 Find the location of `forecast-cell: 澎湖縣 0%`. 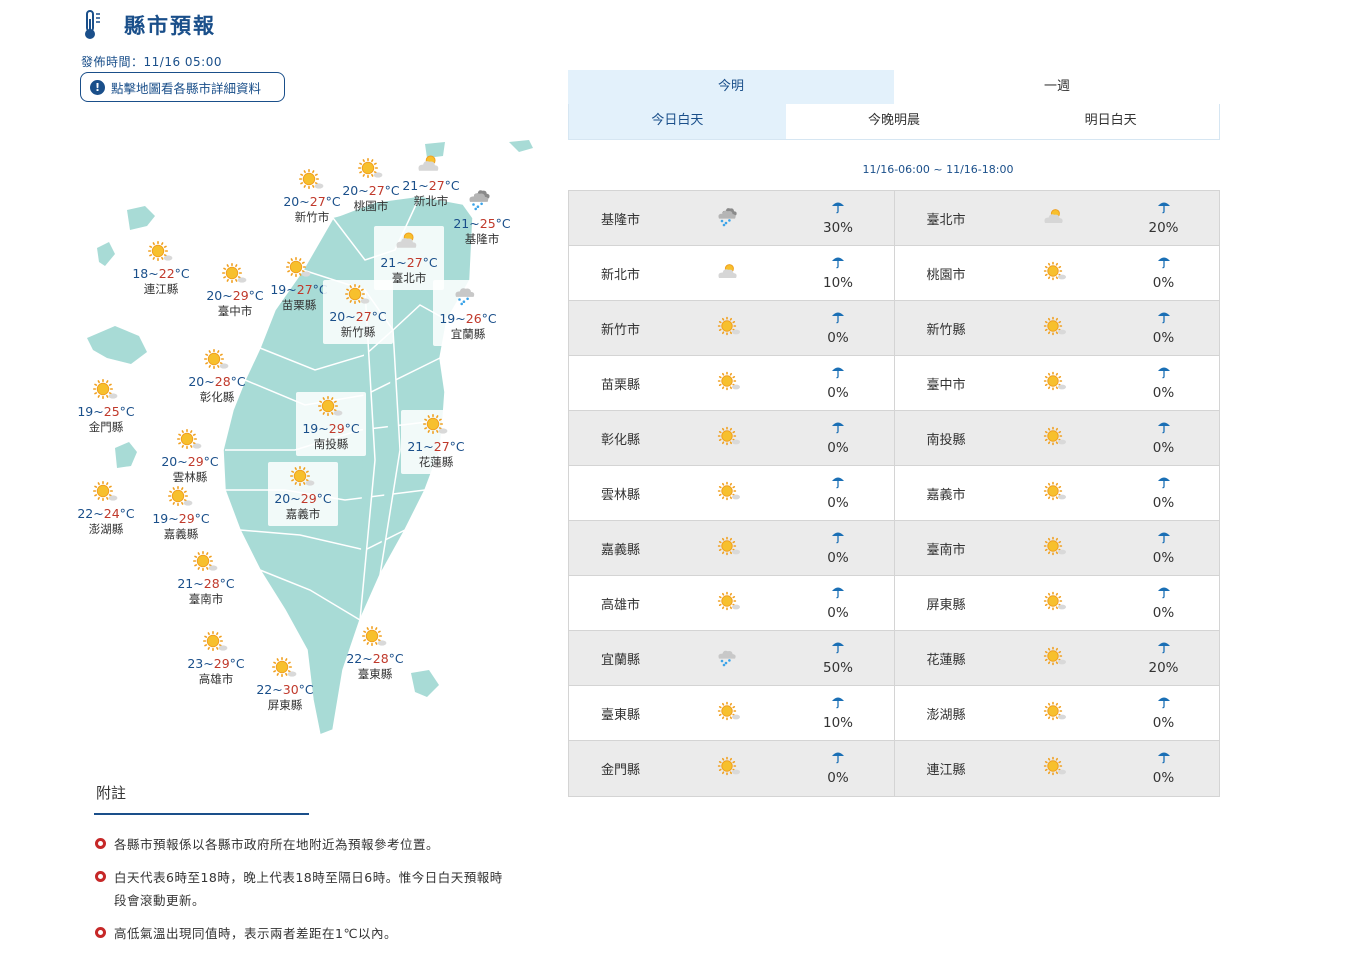

forecast-cell: 澎湖縣 0% is located at coordinates (1056, 713).